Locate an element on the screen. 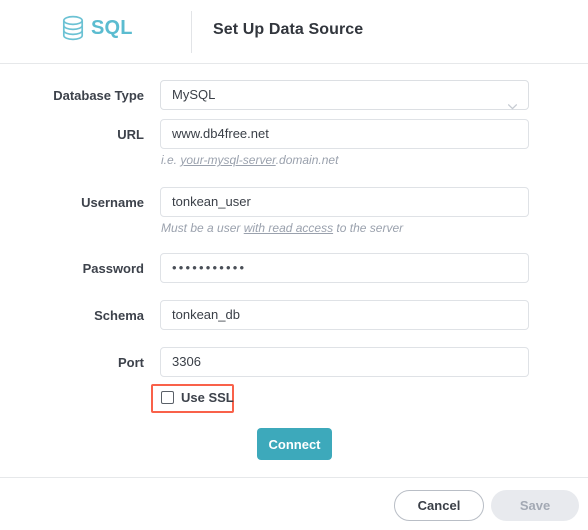 Image resolution: width=588 pixels, height=530 pixels. label-username: Username is located at coordinates (112, 202).